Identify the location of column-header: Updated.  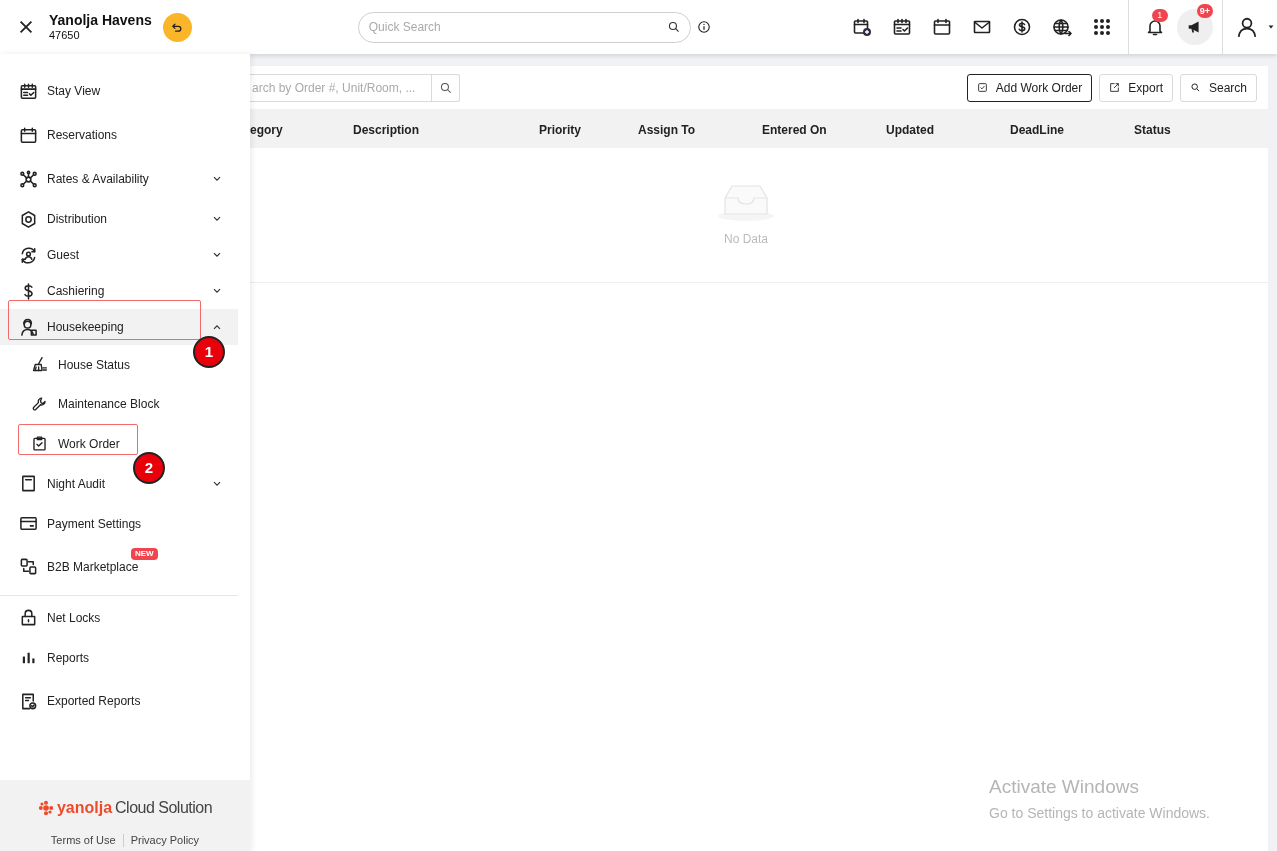
(910, 129).